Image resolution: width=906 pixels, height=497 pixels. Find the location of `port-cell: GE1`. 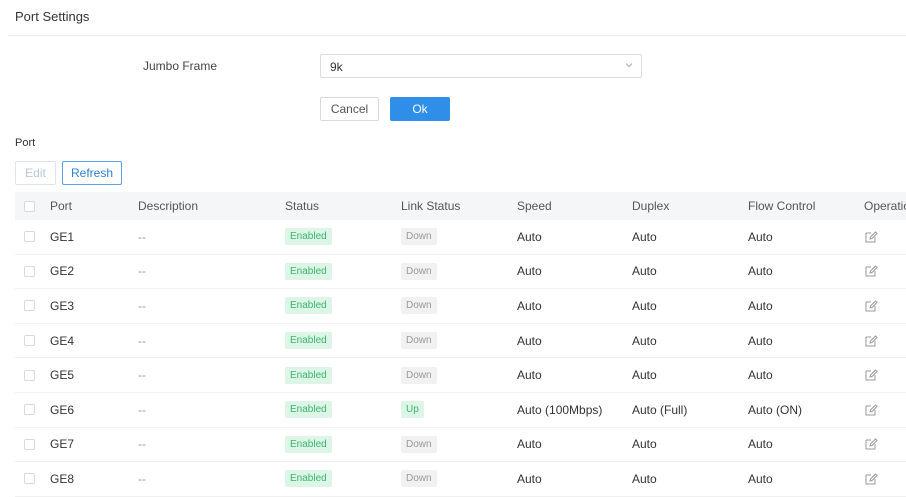

port-cell: GE1 is located at coordinates (62, 236).